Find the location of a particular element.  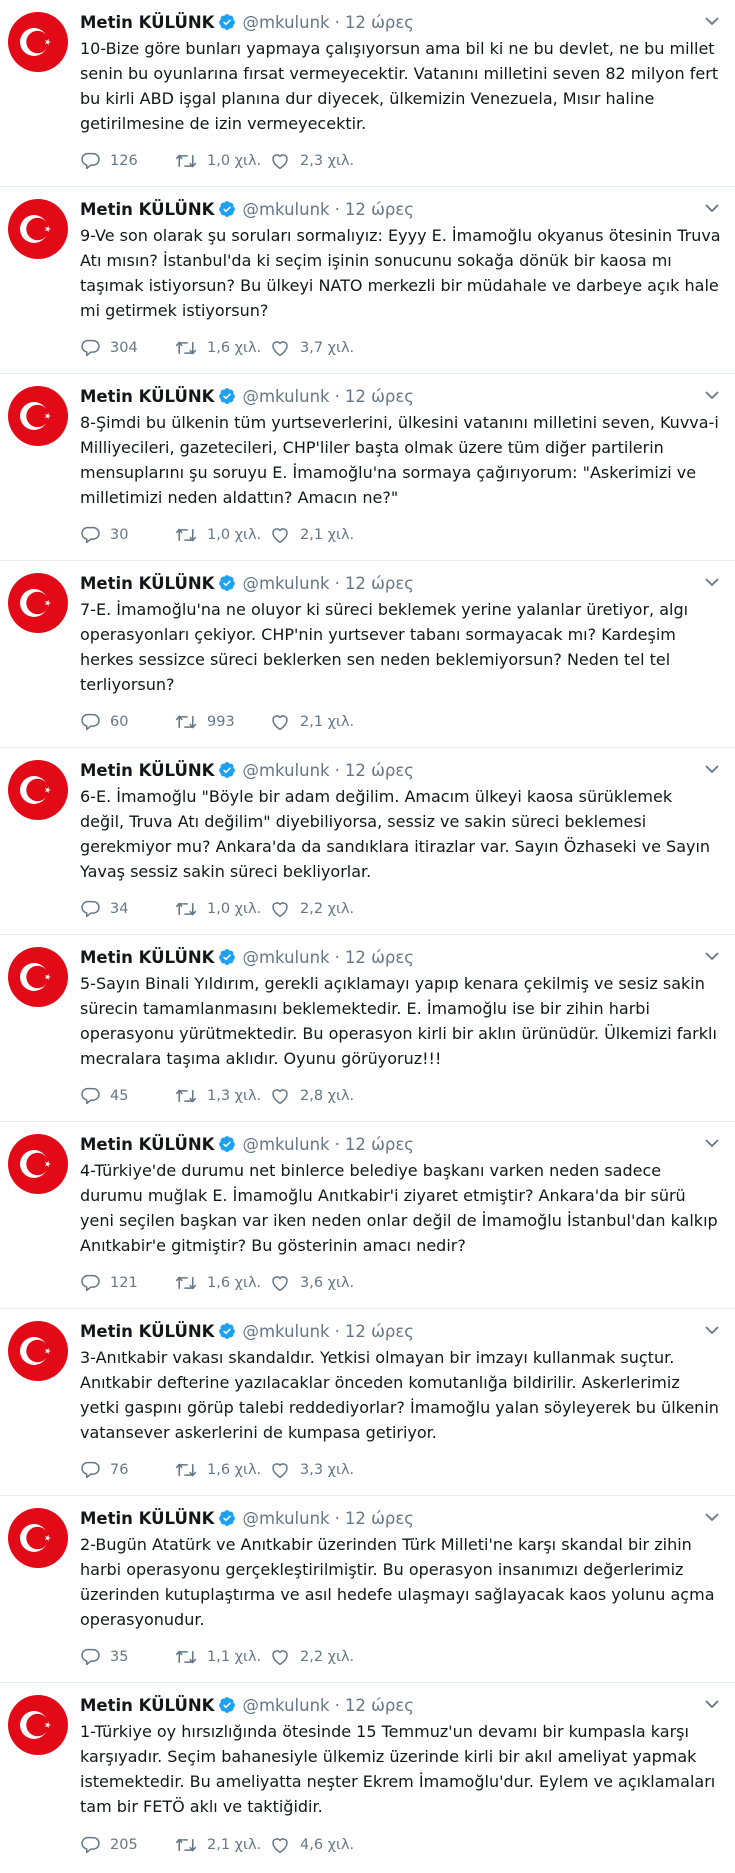

retweet-button: 1,3 χιλ. is located at coordinates (222, 1096).